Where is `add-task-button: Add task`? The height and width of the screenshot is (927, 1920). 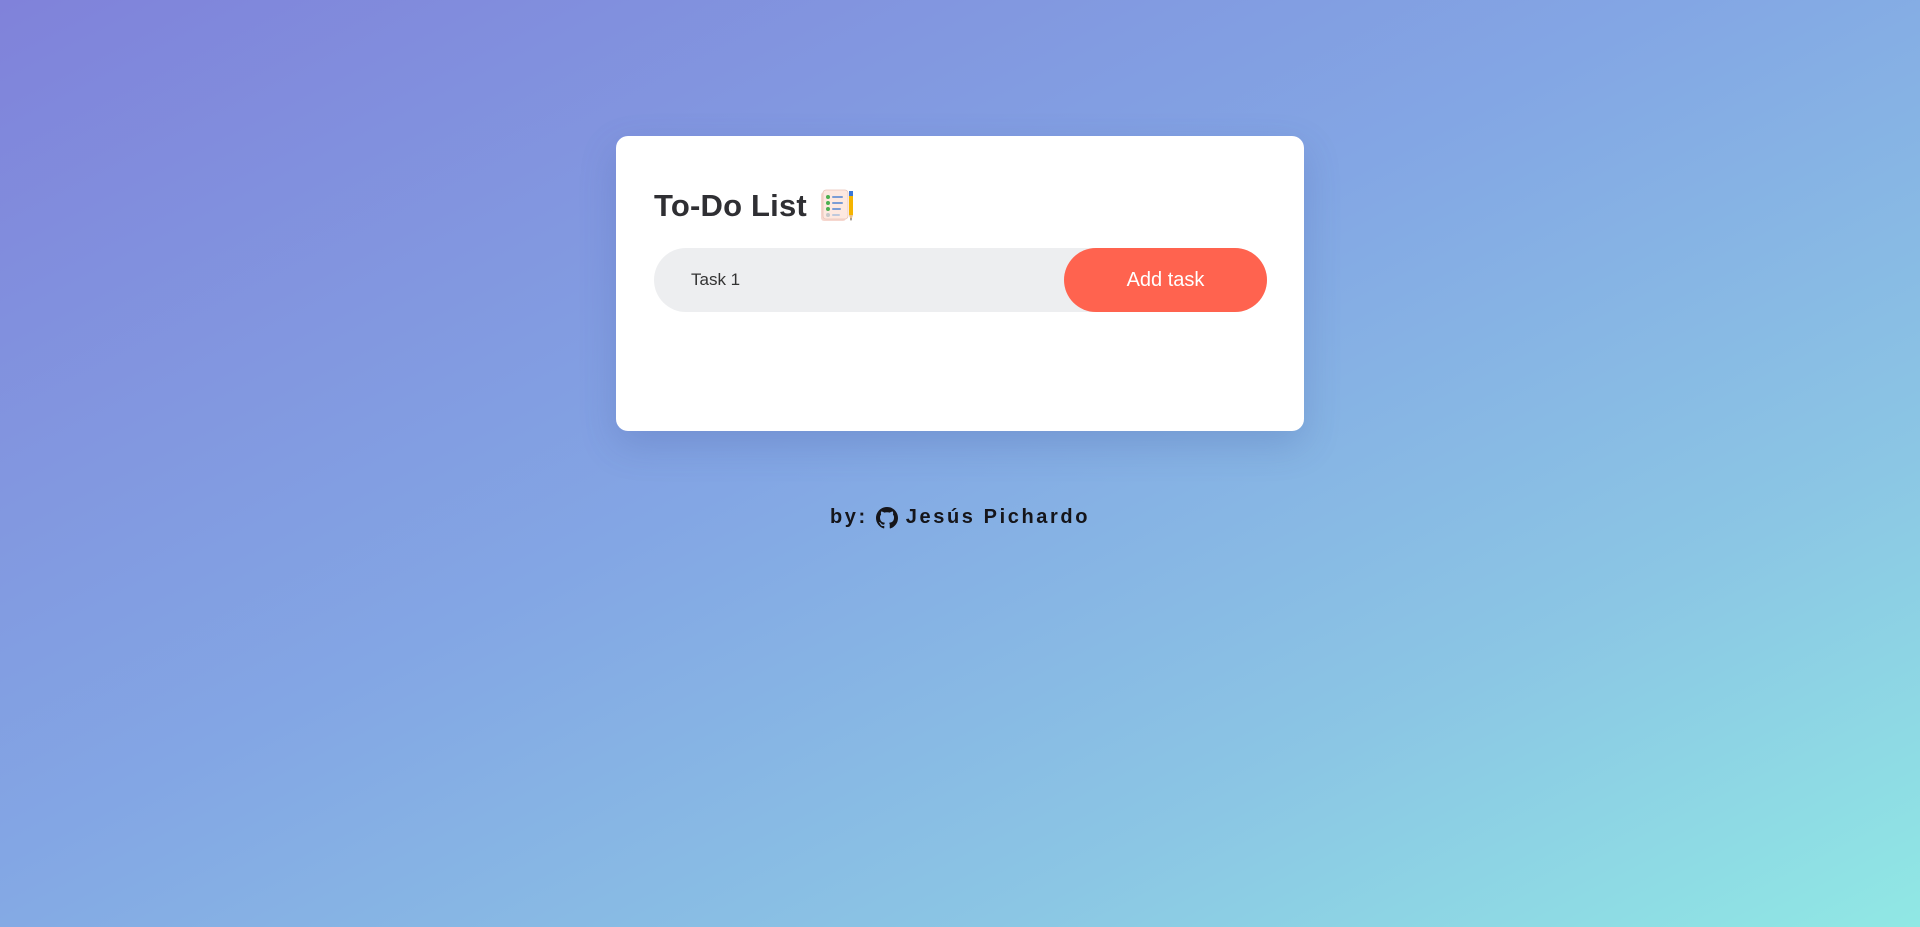 add-task-button: Add task is located at coordinates (1165, 280).